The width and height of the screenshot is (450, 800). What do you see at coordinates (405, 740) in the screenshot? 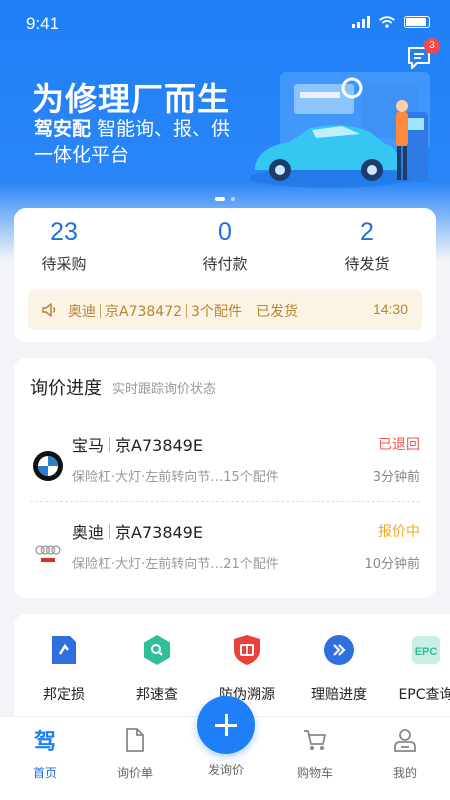
I see `profile-icon` at bounding box center [405, 740].